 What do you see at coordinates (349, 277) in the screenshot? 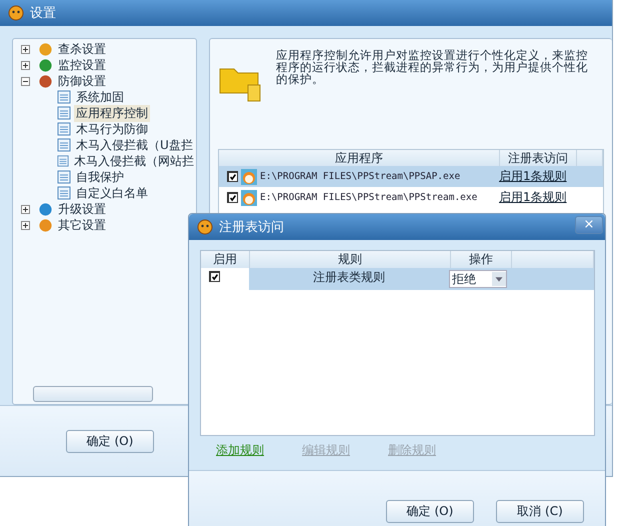
I see `rule-cell-text: 注册表类规则` at bounding box center [349, 277].